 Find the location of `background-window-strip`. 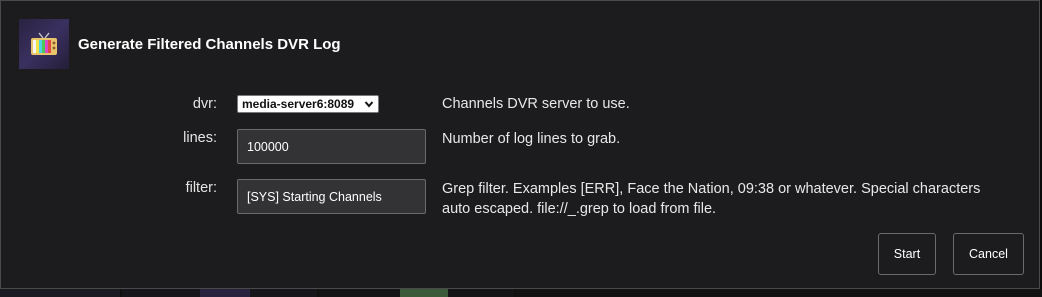

background-window-strip is located at coordinates (521, 293).